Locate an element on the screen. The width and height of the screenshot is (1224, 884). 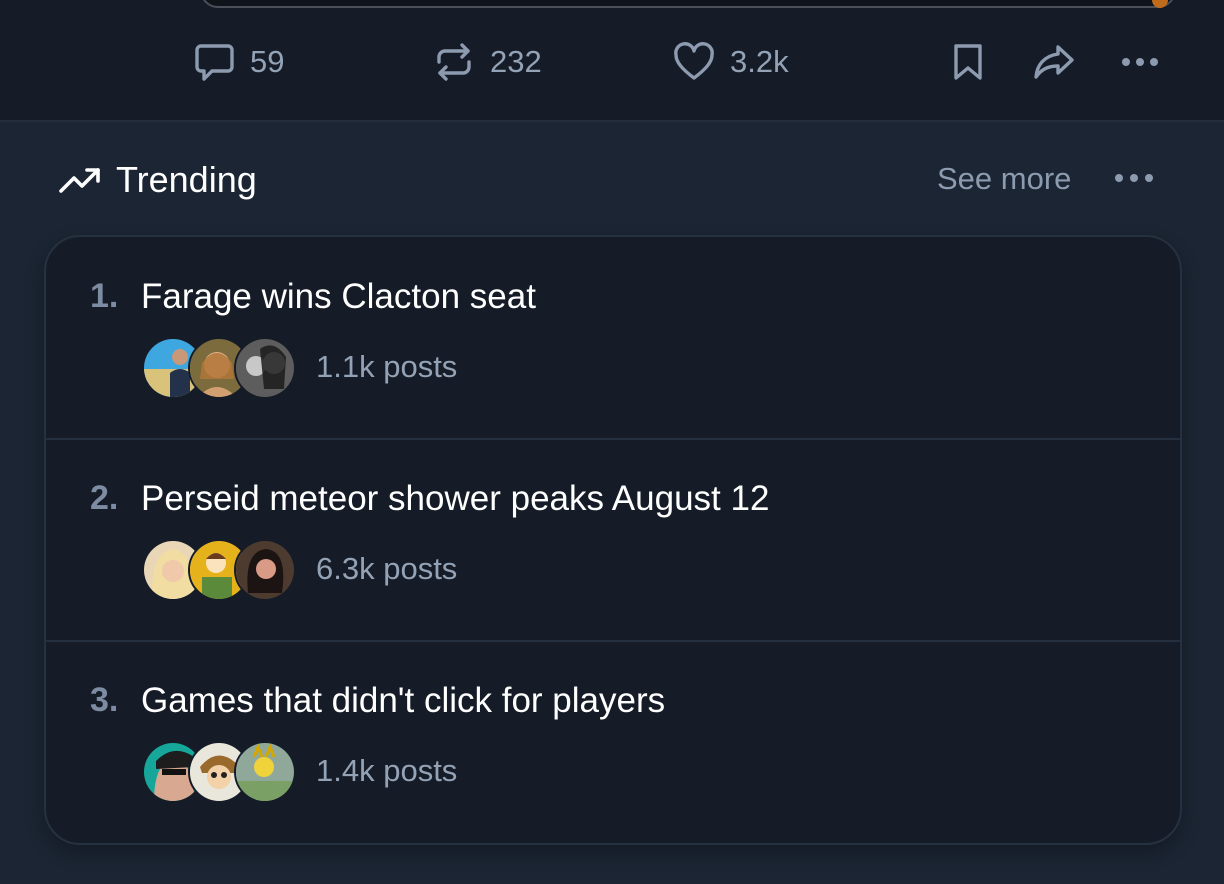
post-action-bar: 59 232 3.2k is located at coordinates (612, 61).